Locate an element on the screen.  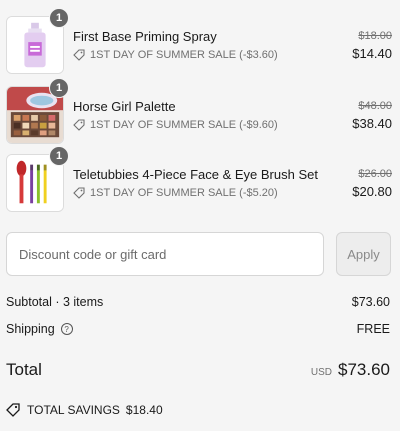
shipping-row: Shipping ? FREE is located at coordinates (198, 329).